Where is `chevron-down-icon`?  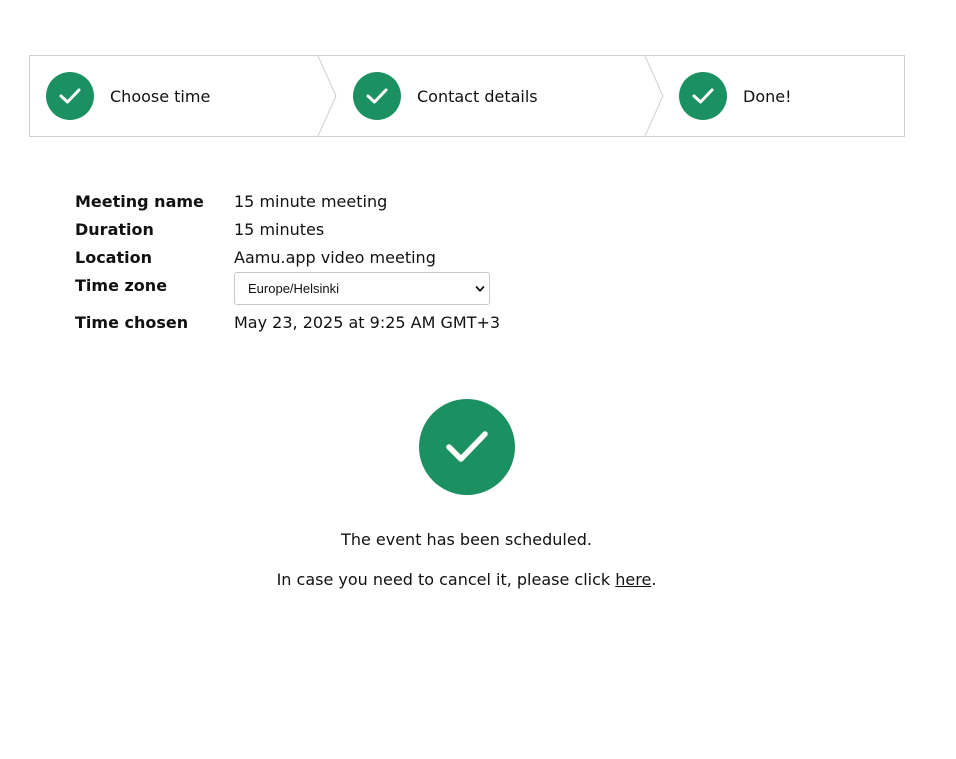 chevron-down-icon is located at coordinates (480, 289).